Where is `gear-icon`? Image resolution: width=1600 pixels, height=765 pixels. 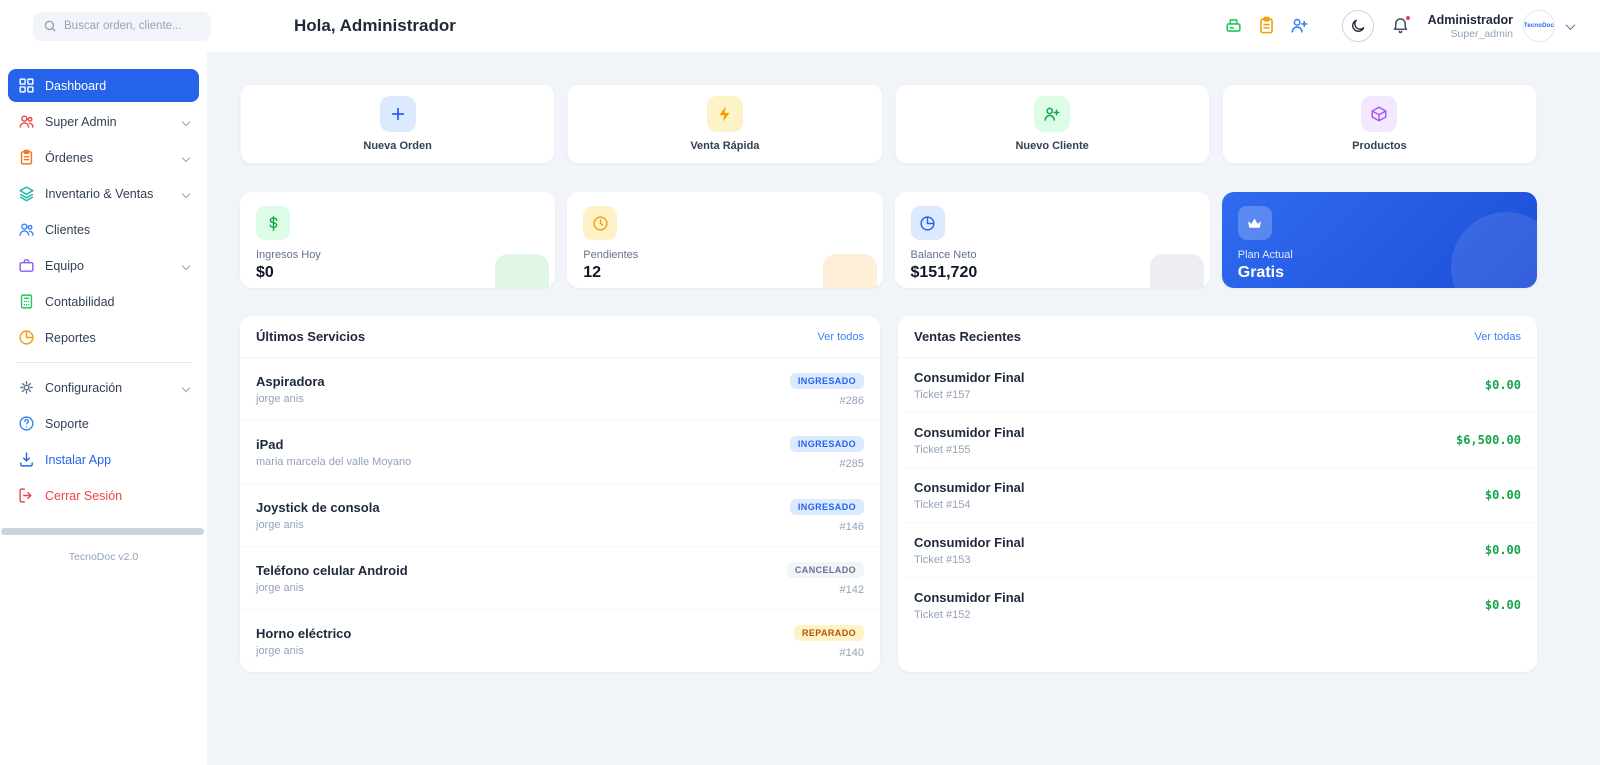
gear-icon is located at coordinates (26, 387).